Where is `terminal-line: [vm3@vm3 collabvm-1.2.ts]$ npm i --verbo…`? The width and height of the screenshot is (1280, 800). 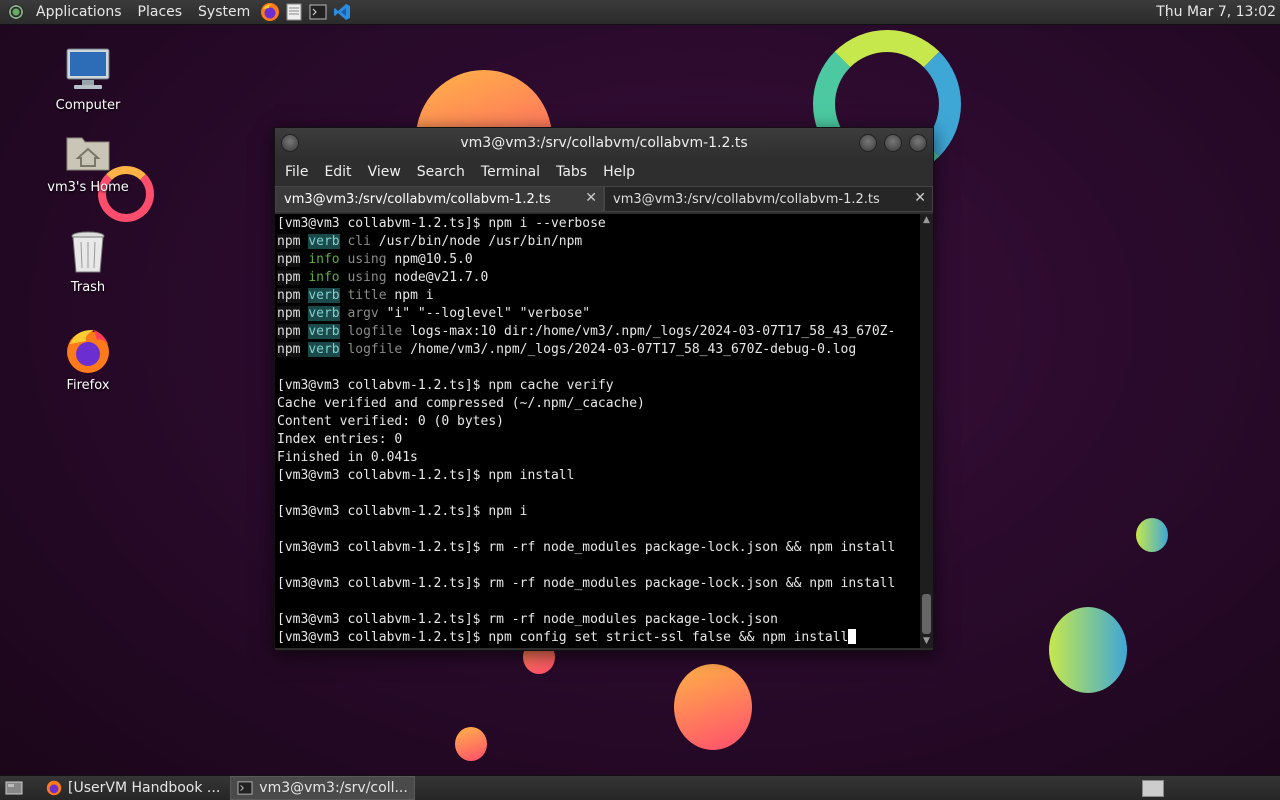
terminal-line: [vm3@vm3 collabvm-1.2.ts]$ npm i --verbo… is located at coordinates (441, 223).